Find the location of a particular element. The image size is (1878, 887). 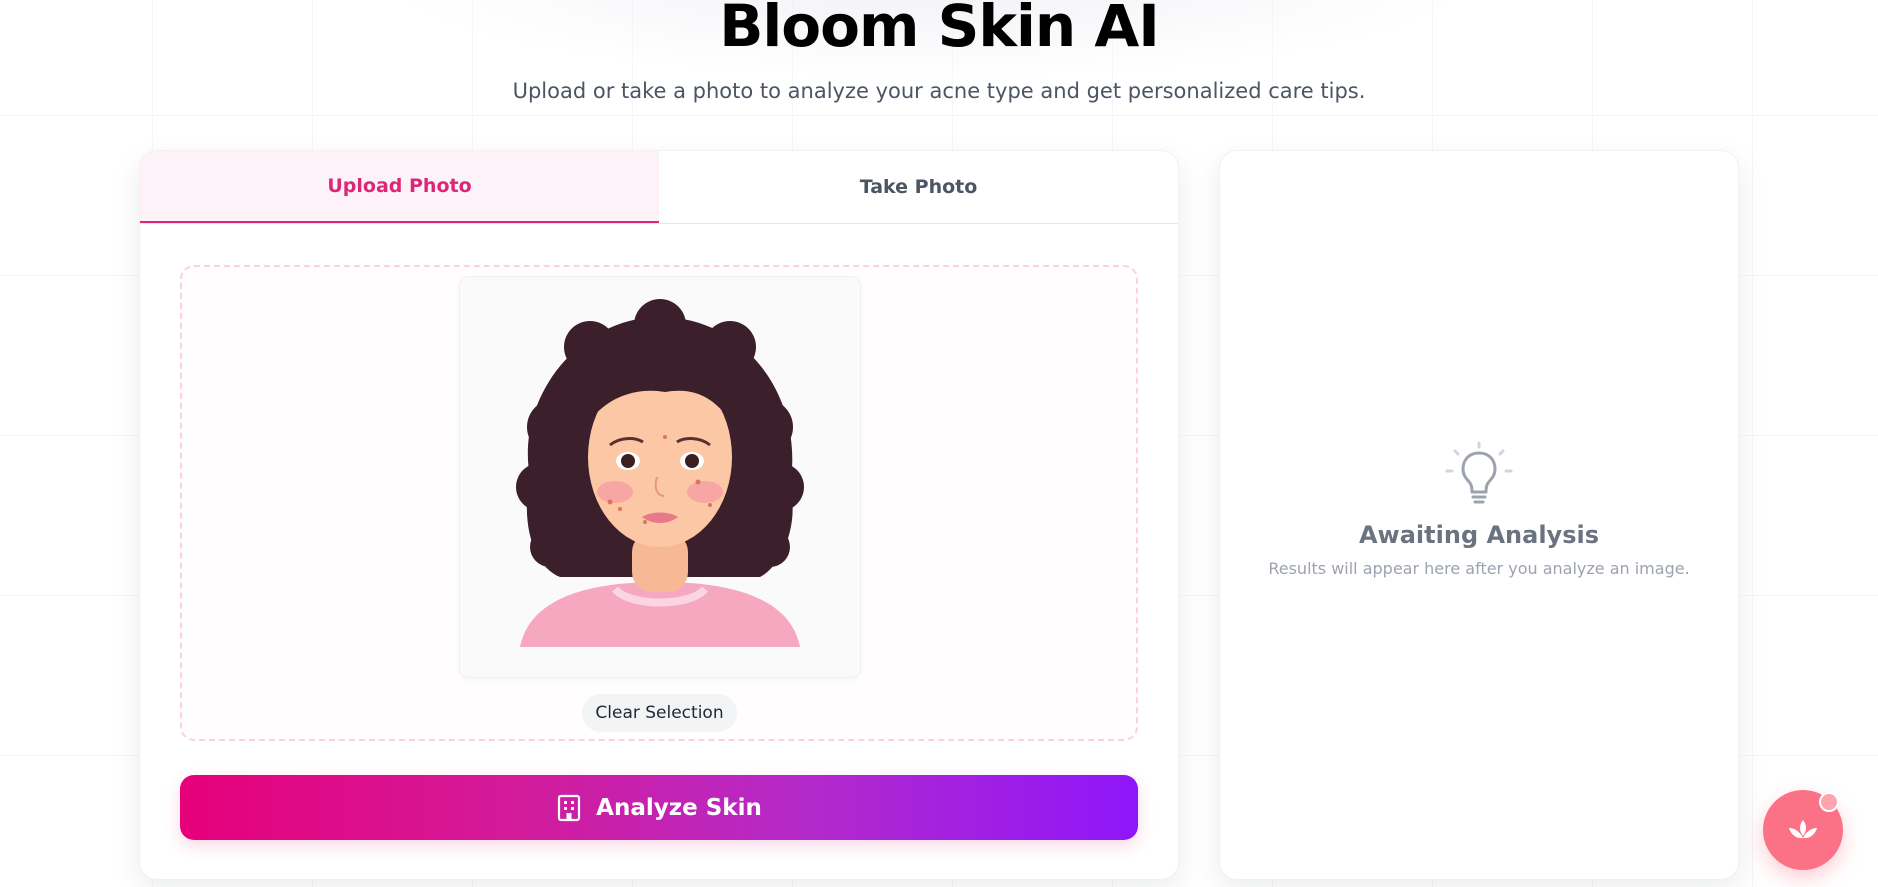

building-icon is located at coordinates (569, 808).